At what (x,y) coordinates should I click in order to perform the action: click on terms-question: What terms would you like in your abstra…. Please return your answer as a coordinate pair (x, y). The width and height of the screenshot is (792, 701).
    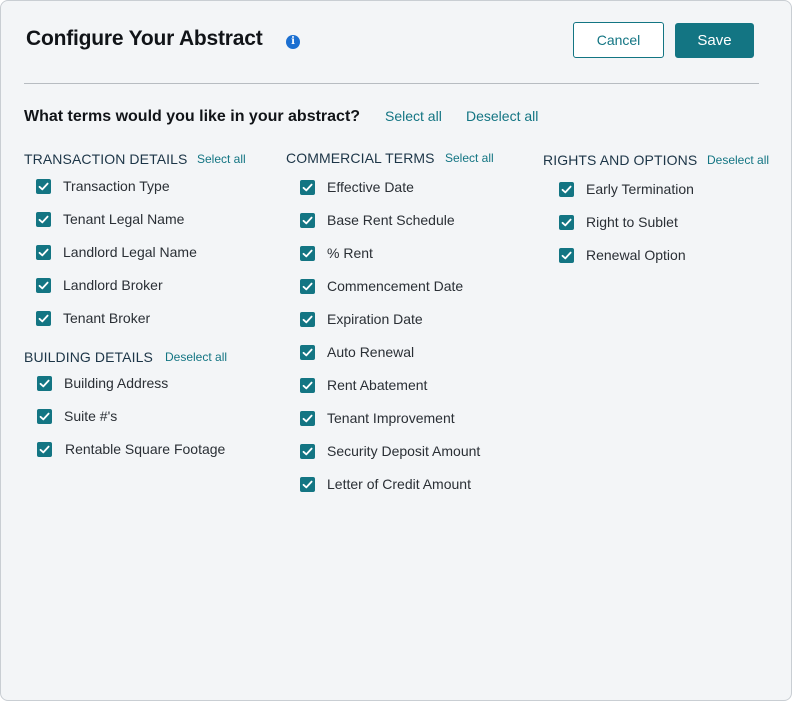
    Looking at the image, I should click on (192, 116).